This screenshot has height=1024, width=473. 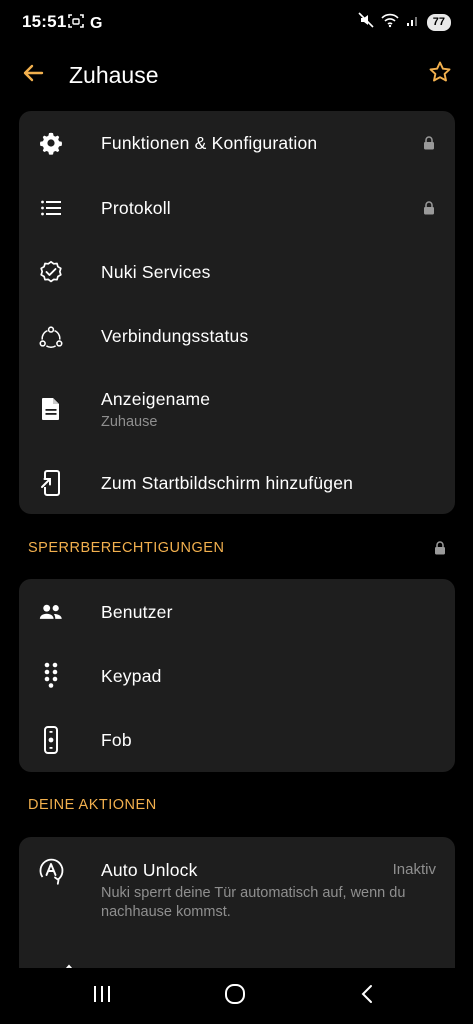 I want to click on menu-item-label: Protokoll, so click(x=136, y=208).